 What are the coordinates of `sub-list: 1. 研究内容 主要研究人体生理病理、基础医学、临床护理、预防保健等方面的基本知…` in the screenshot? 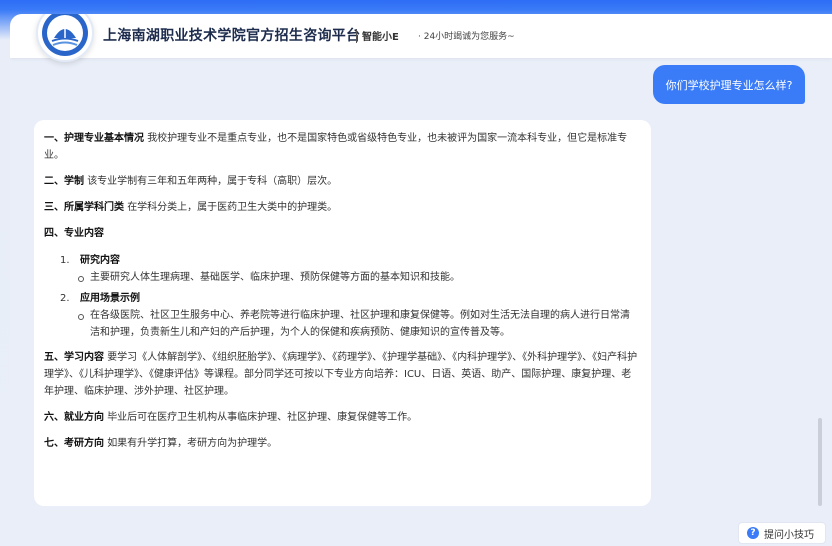 It's located at (349, 296).